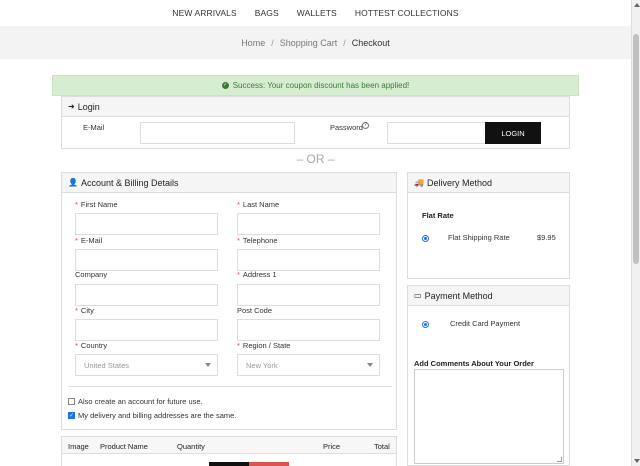 The image size is (640, 466). Describe the element at coordinates (419, 182) in the screenshot. I see `truck-icon: 🚚` at that location.